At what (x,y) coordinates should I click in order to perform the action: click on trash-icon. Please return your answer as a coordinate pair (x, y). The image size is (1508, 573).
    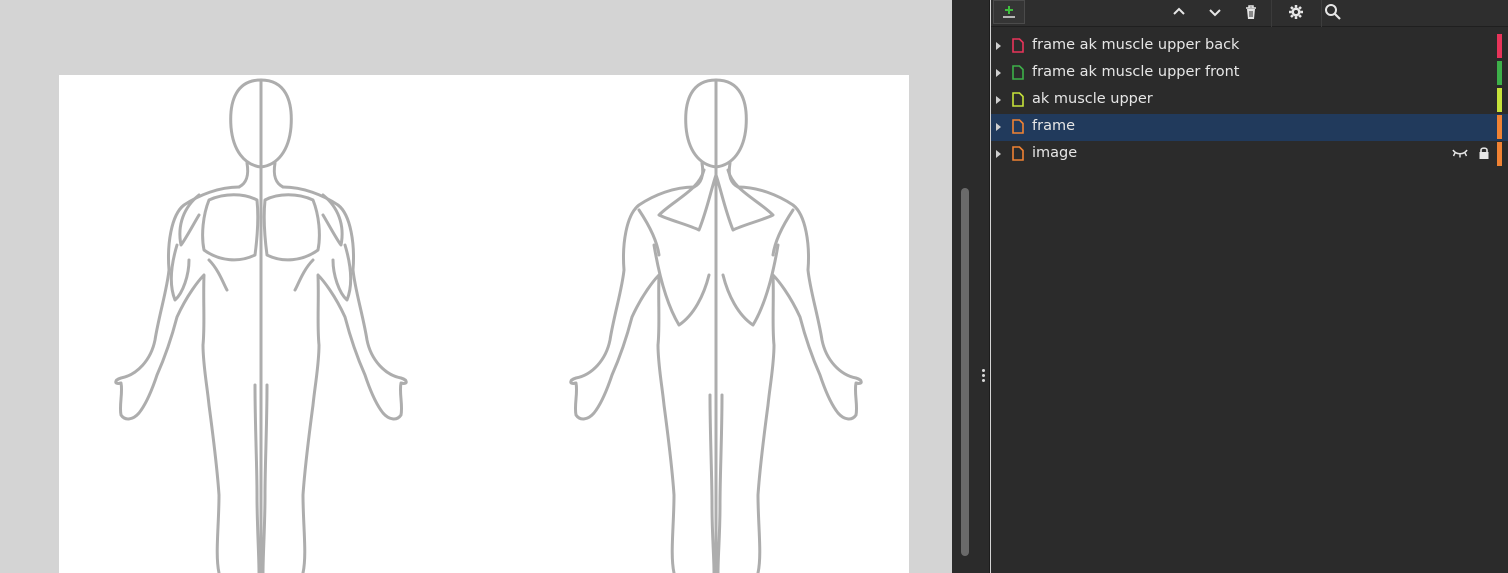
    Looking at the image, I should click on (1251, 11).